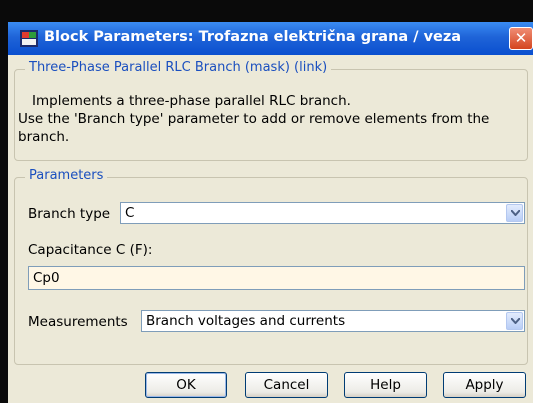 This screenshot has height=403, width=533. Describe the element at coordinates (66, 175) in the screenshot. I see `parameters-group-title: Parameters` at that location.